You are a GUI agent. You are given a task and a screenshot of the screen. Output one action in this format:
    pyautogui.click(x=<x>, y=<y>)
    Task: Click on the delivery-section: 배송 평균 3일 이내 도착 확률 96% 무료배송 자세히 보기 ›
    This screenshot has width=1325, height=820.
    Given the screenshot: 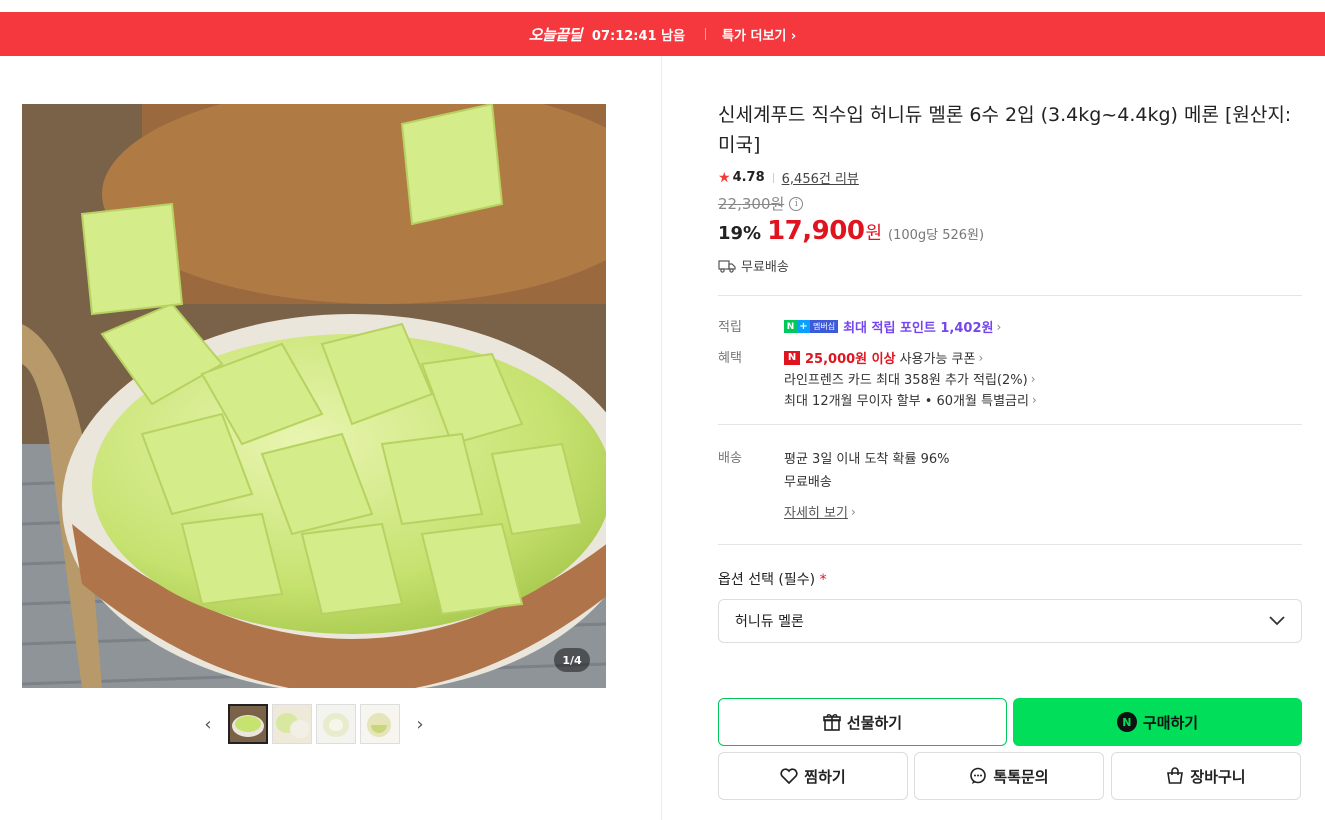 What is the action you would take?
    pyautogui.click(x=1010, y=484)
    